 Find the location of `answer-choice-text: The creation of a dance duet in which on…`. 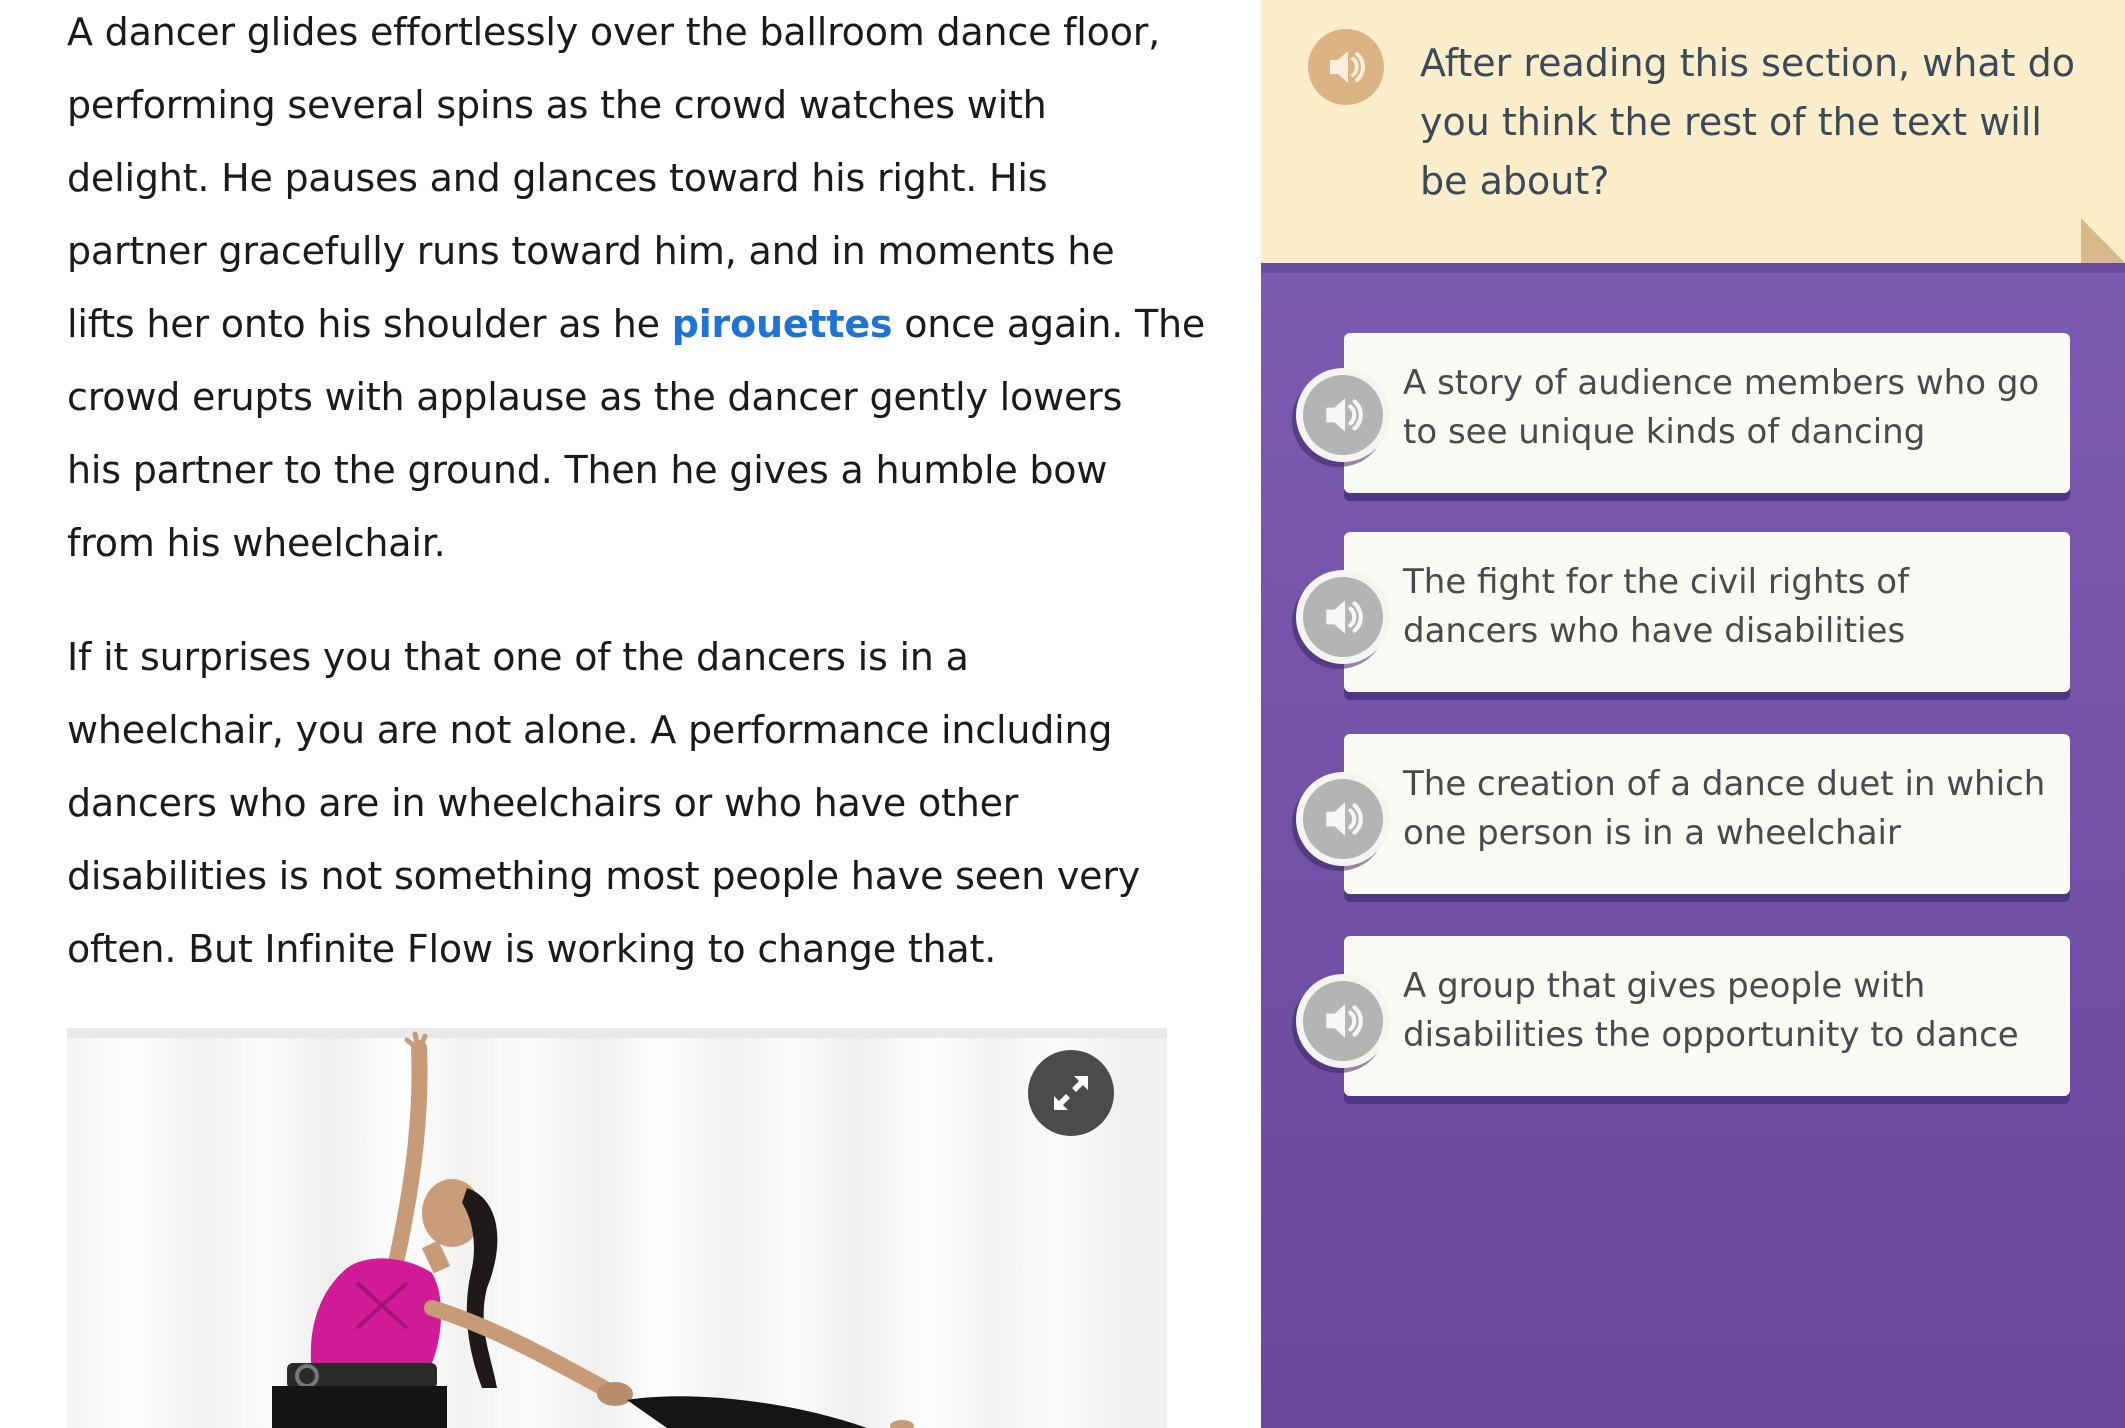

answer-choice-text: The creation of a dance duet in which on… is located at coordinates (1724, 808).